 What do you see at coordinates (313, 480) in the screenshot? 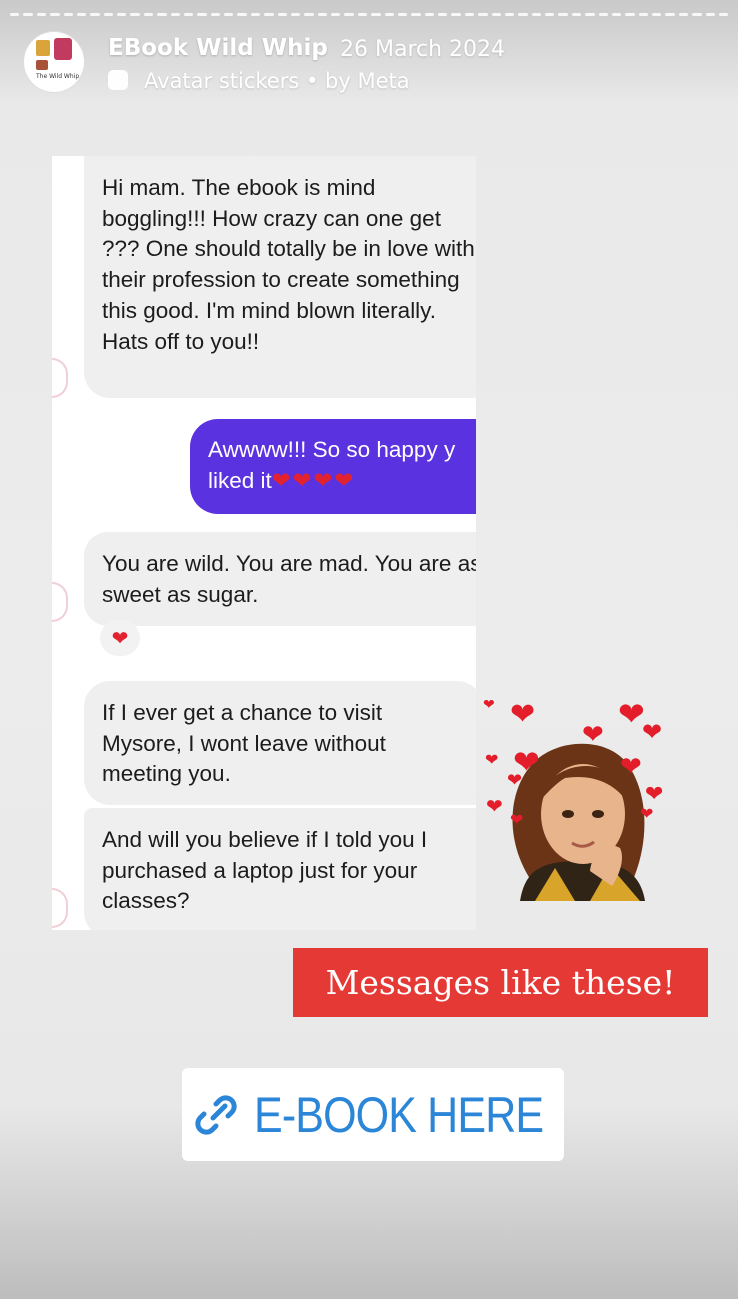
I see `heart-emoji: ❤❤❤❤` at bounding box center [313, 480].